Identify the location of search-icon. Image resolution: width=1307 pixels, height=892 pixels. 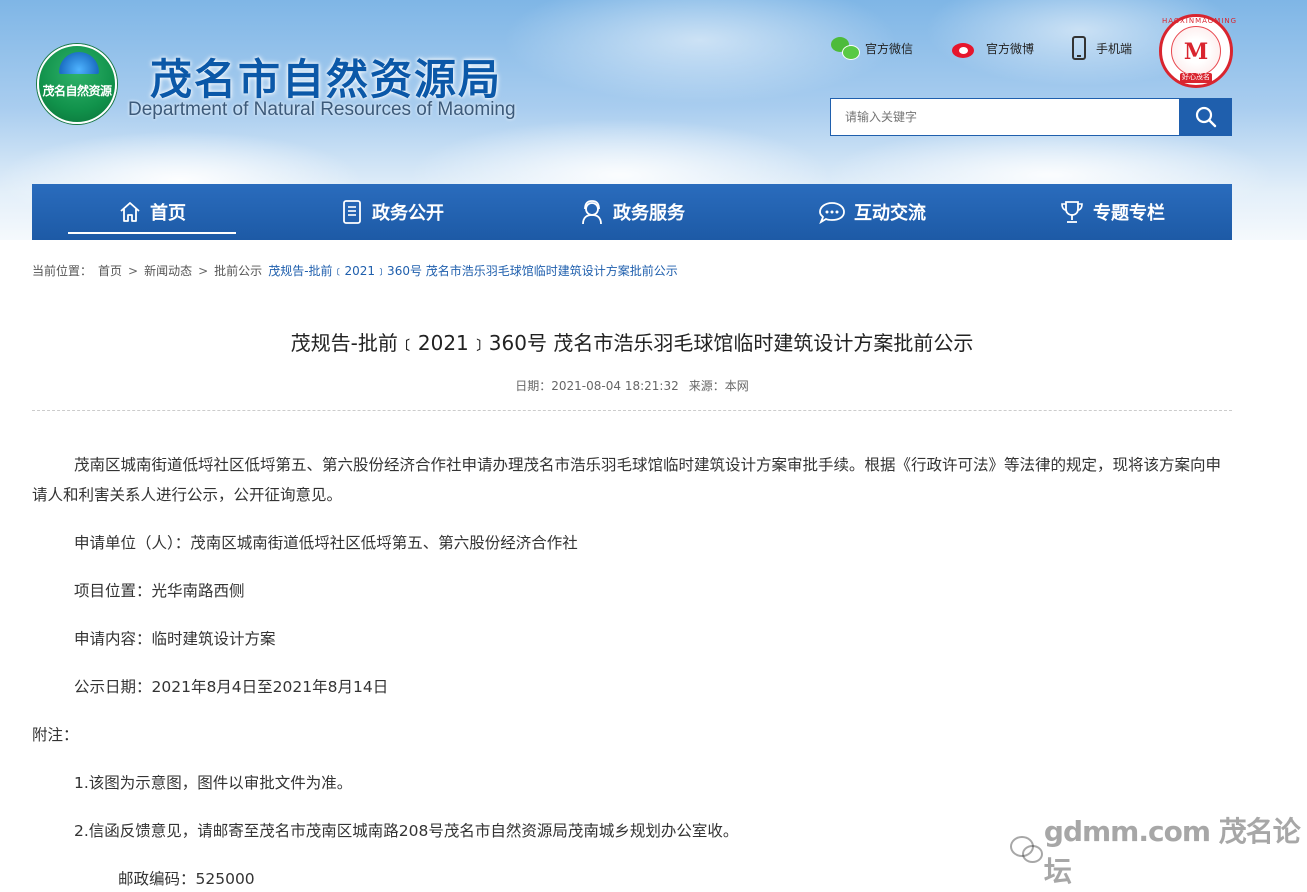
(1206, 117).